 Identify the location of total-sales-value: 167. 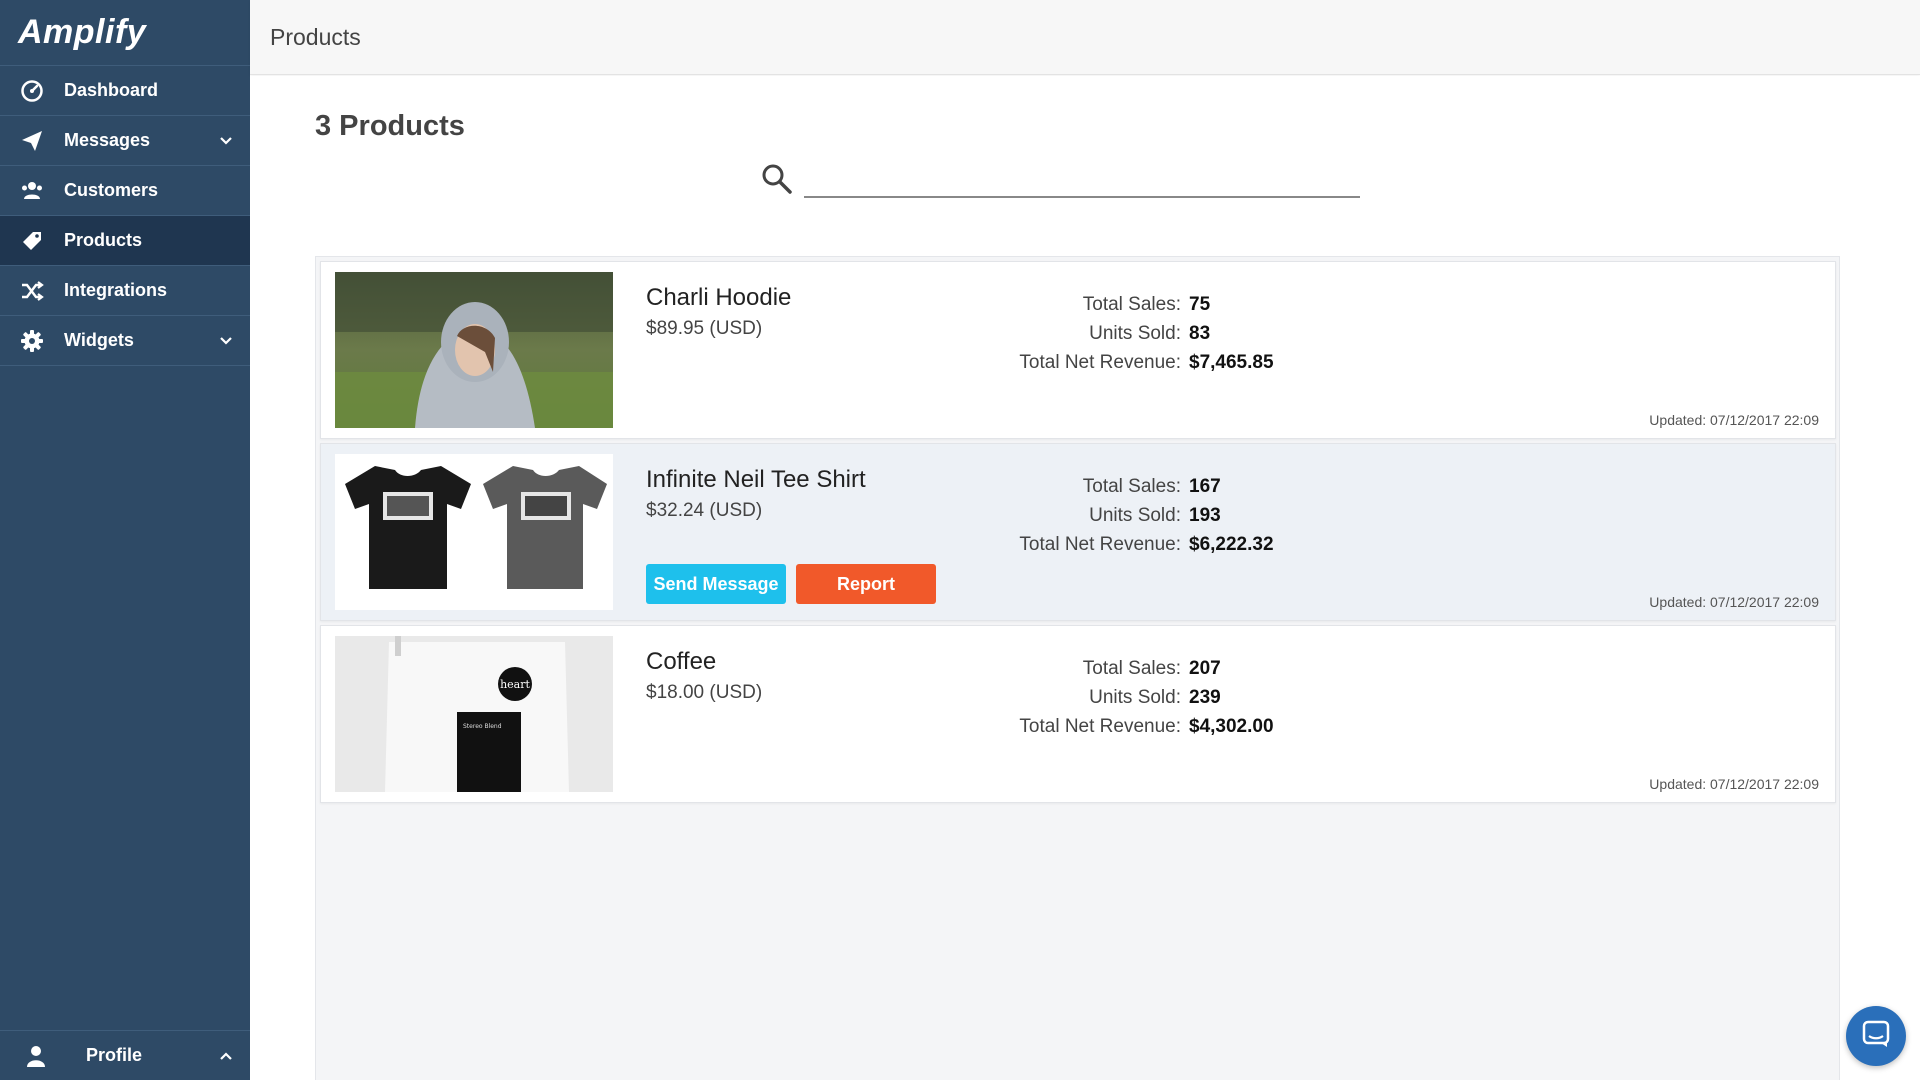
(1205, 486).